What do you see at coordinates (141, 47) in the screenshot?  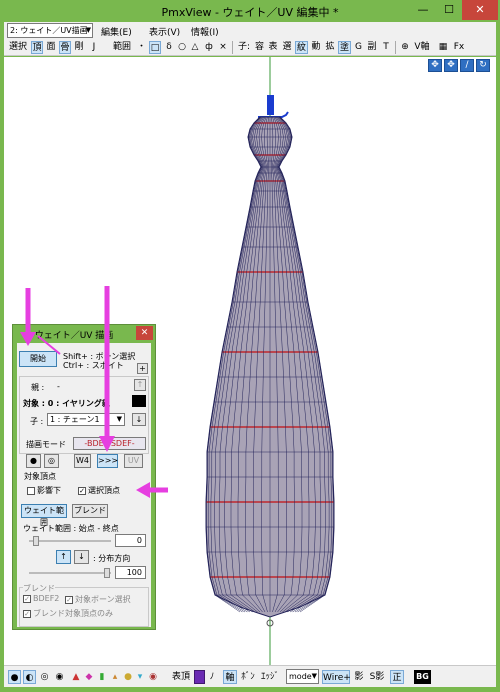 I see `toolbar-point-button: ・` at bounding box center [141, 47].